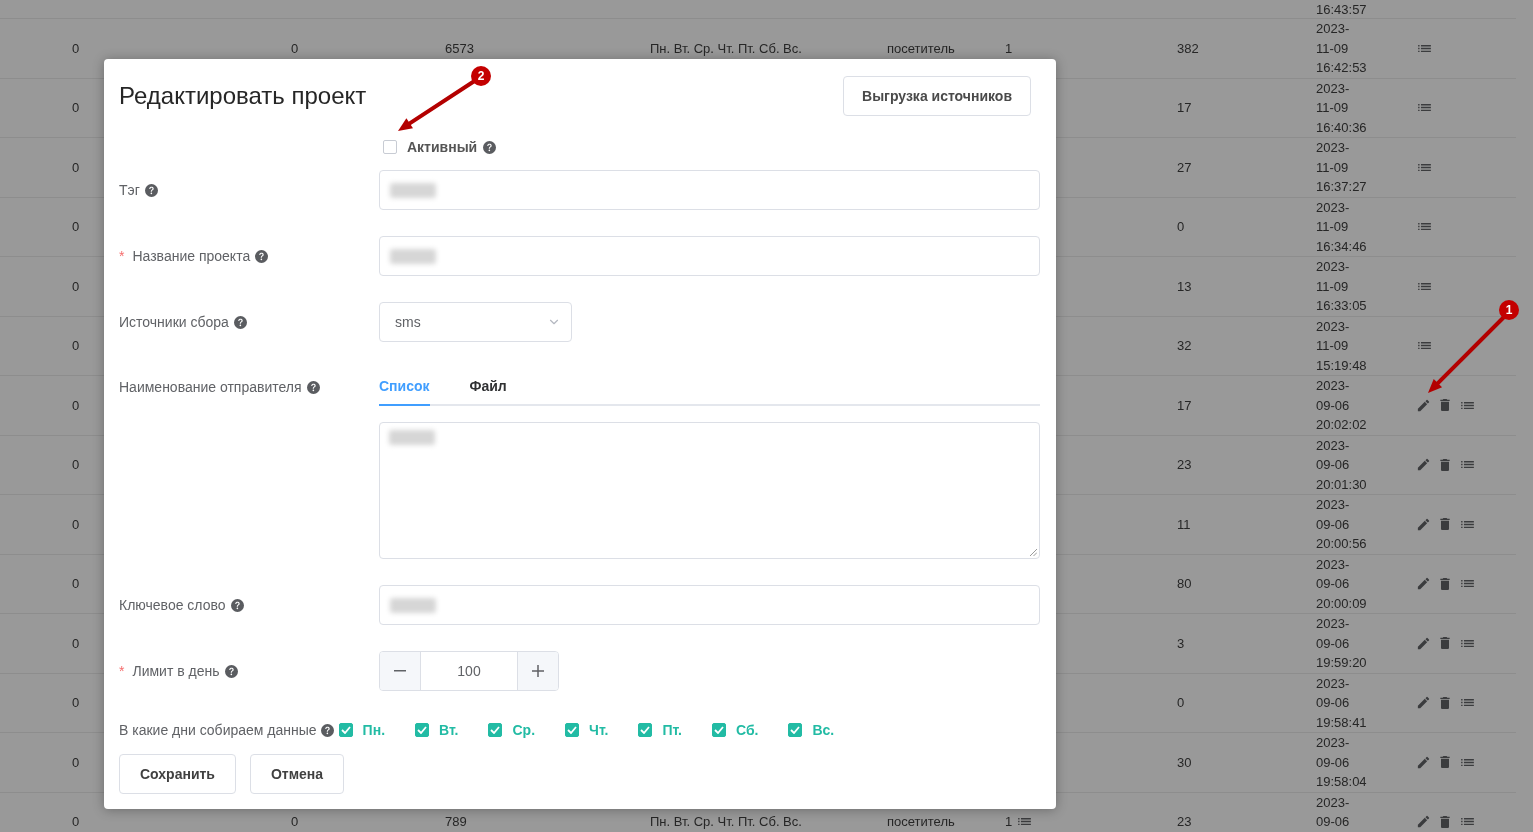 This screenshot has width=1533, height=832. What do you see at coordinates (459, 48) in the screenshot?
I see `table-cell-text: 6573` at bounding box center [459, 48].